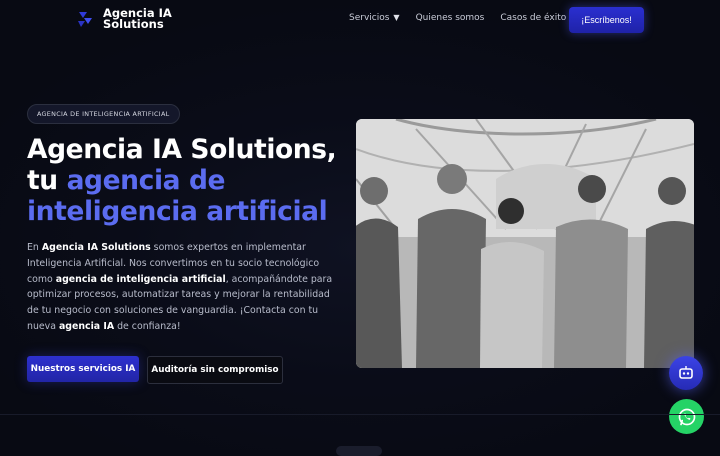 Image resolution: width=720 pixels, height=456 pixels. I want to click on whatsapp-icon, so click(686, 416).